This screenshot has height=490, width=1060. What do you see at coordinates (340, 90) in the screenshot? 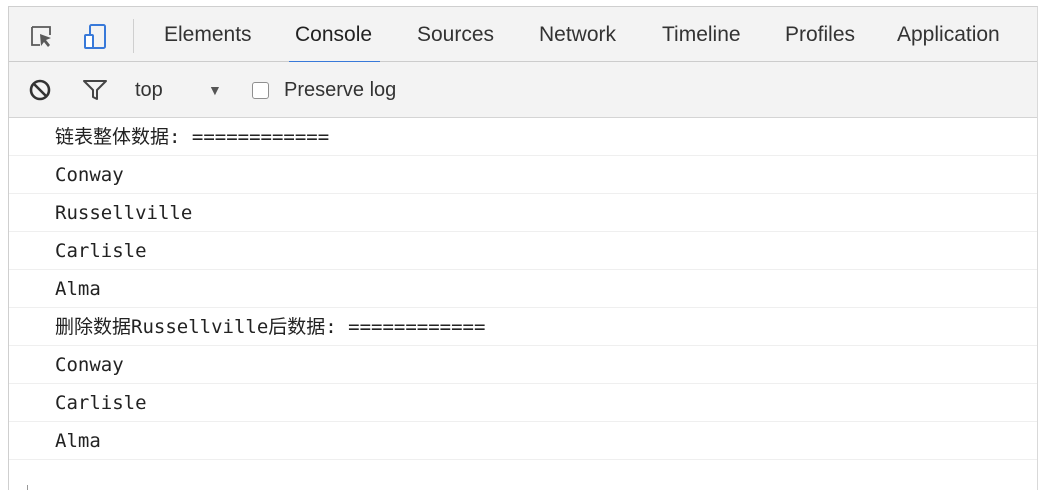
I see `preserve-log-label: Preserve log` at bounding box center [340, 90].